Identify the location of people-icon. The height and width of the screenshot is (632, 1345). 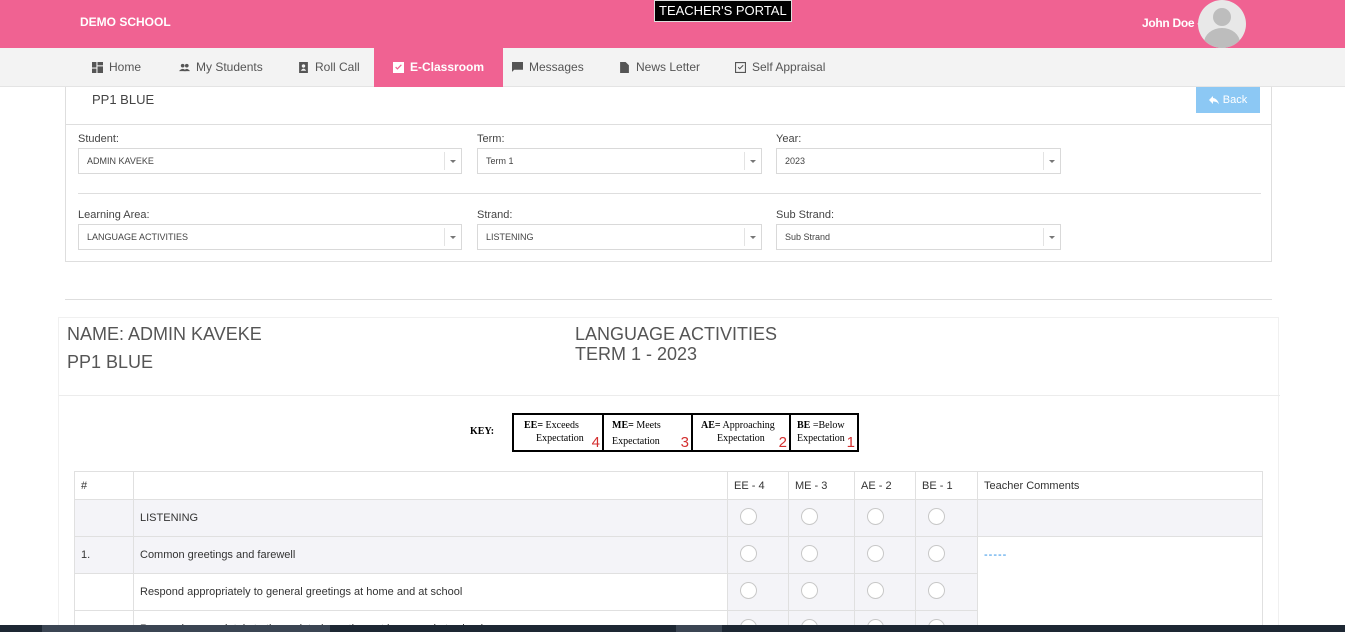
(184, 67).